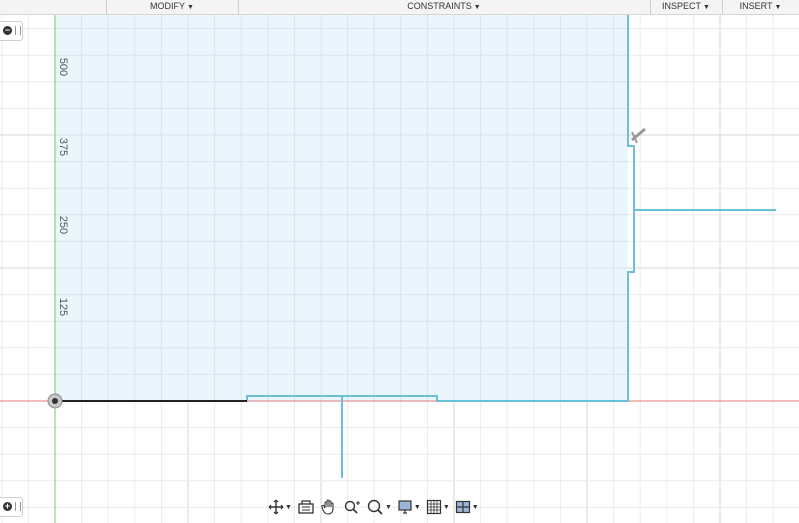 The image size is (799, 523). I want to click on fit-zoom-icon, so click(375, 507).